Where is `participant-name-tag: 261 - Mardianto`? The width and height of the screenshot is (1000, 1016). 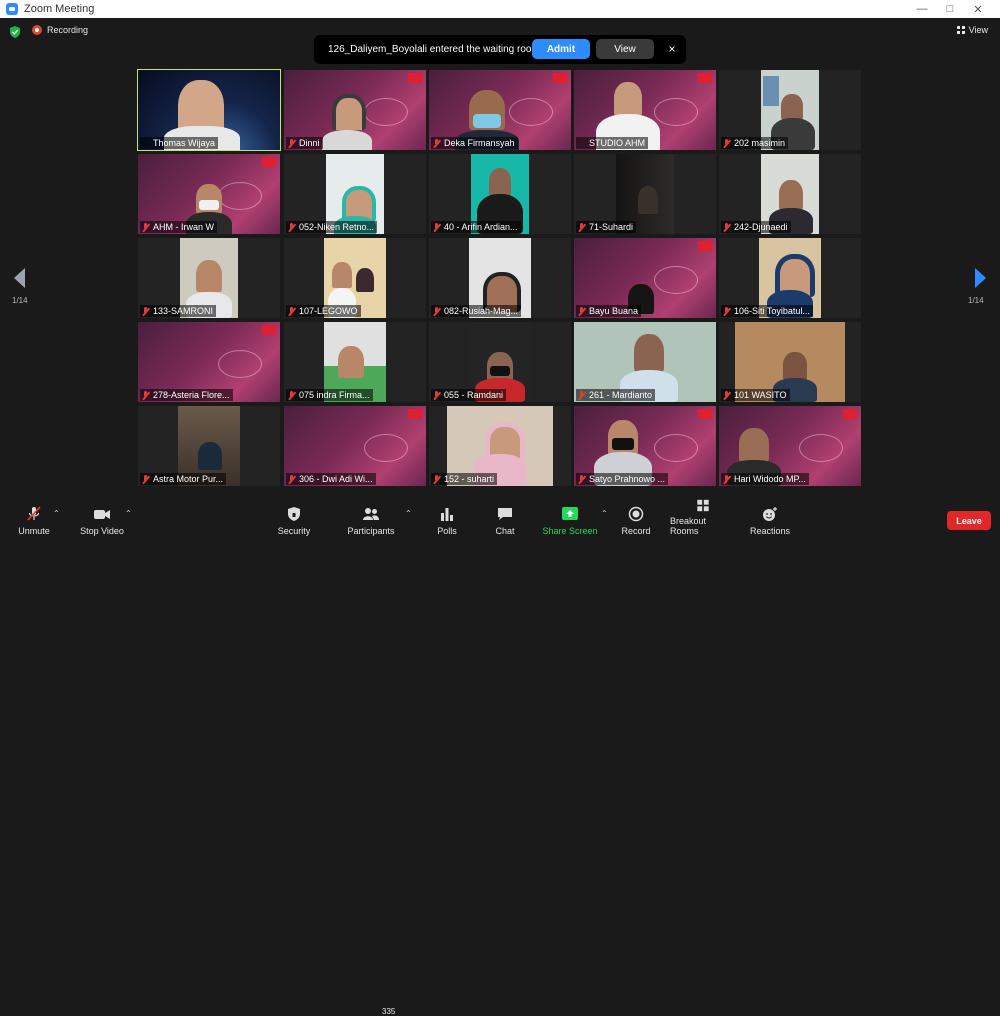 participant-name-tag: 261 - Mardianto is located at coordinates (616, 395).